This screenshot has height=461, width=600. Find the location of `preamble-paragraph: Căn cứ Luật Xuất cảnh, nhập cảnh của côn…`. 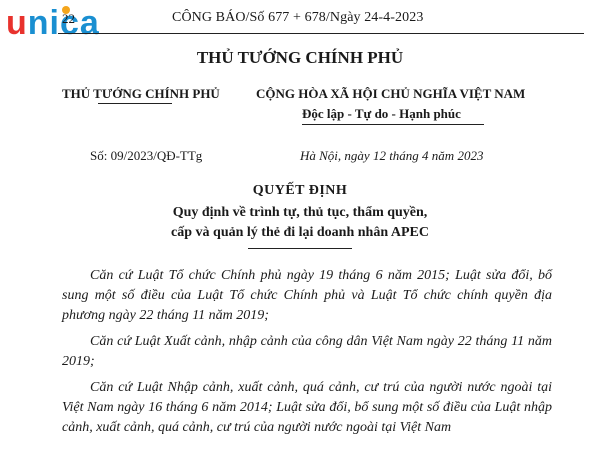

preamble-paragraph: Căn cứ Luật Xuất cảnh, nhập cảnh của côn… is located at coordinates (307, 351).